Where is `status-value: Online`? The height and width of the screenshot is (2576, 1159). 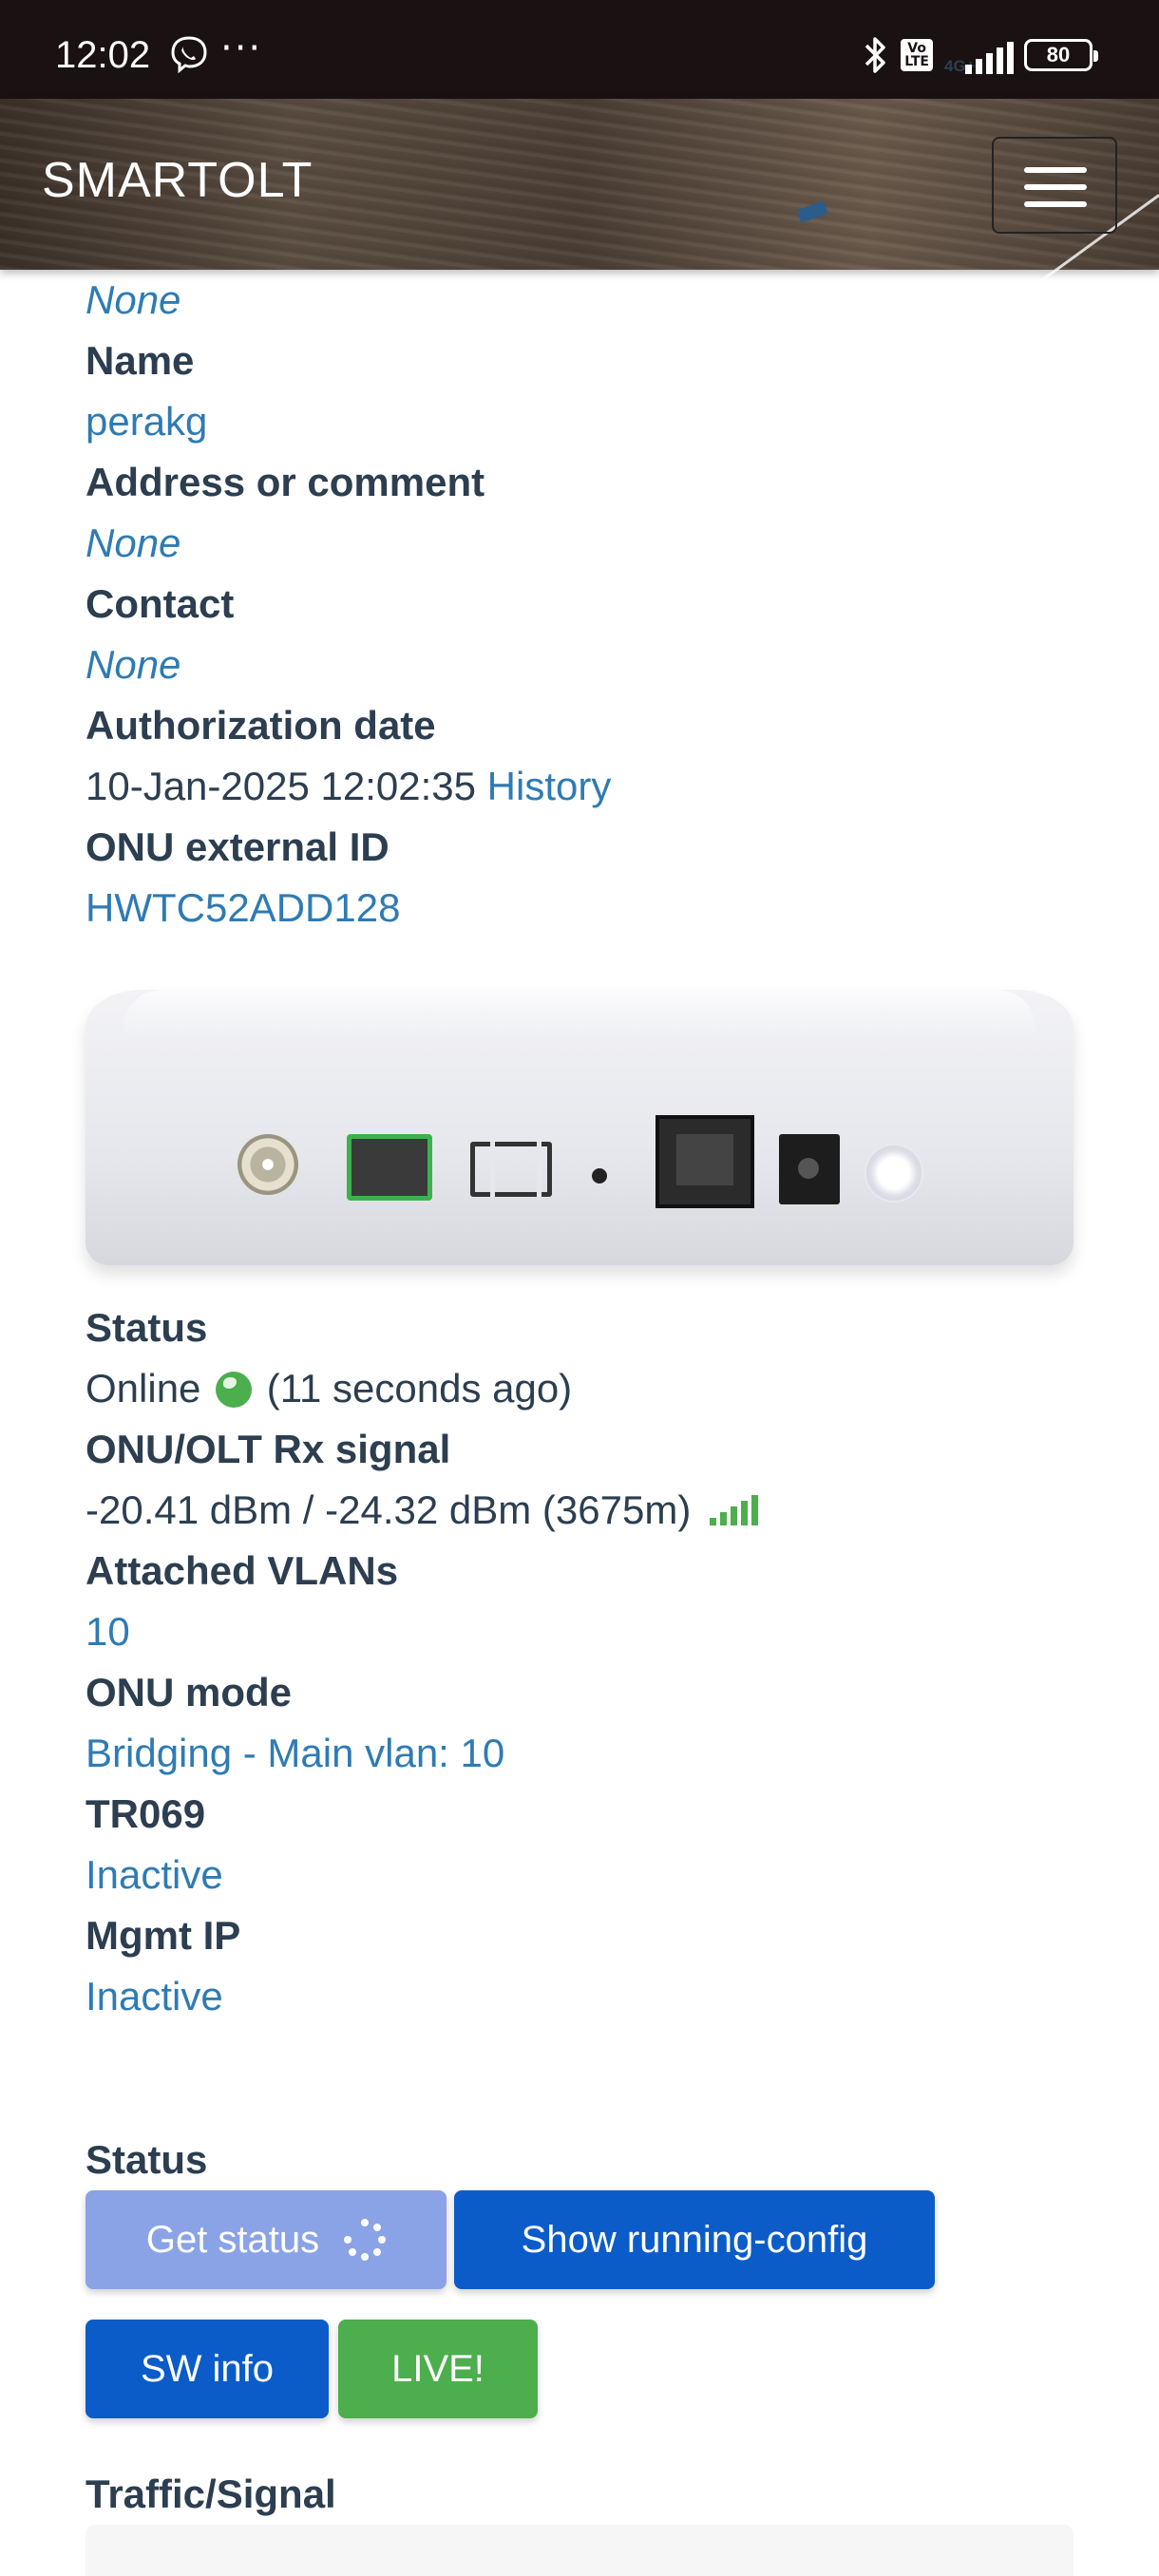 status-value: Online is located at coordinates (143, 1388).